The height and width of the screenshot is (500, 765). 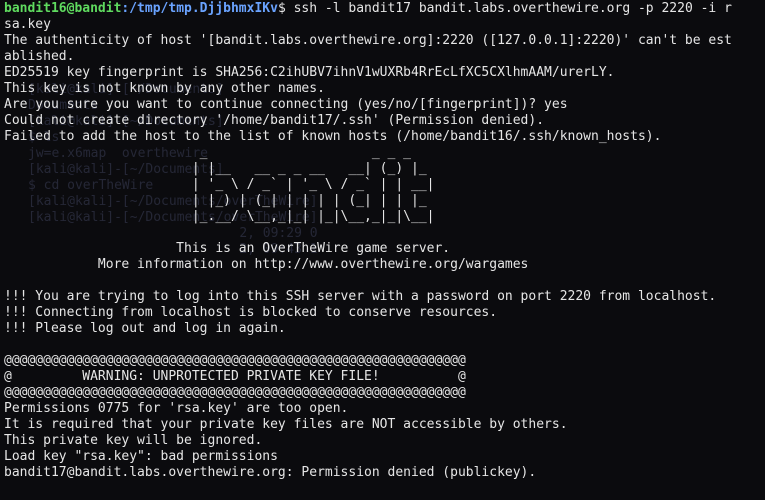 What do you see at coordinates (63, 8) in the screenshot?
I see `prompt-user: bandit16@bandit` at bounding box center [63, 8].